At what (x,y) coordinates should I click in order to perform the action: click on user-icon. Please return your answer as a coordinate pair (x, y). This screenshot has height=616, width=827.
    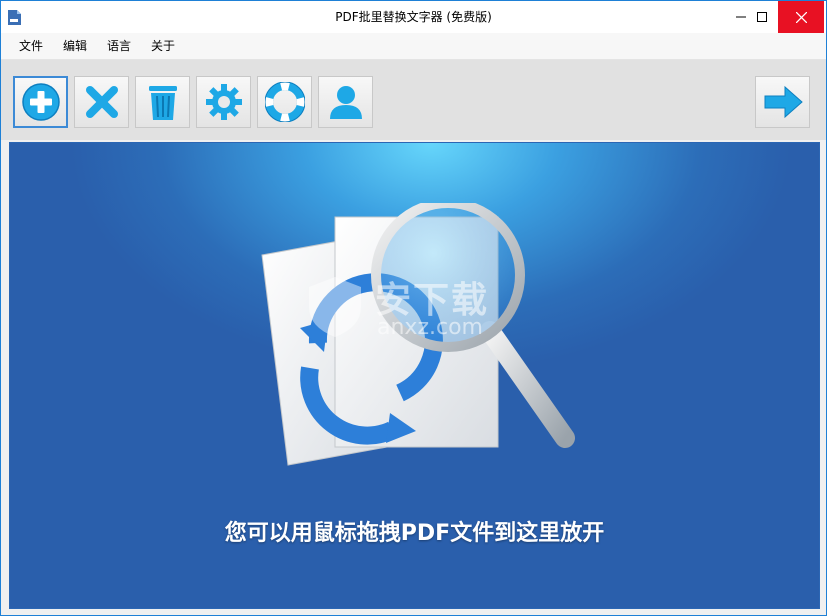
    Looking at the image, I should click on (345, 102).